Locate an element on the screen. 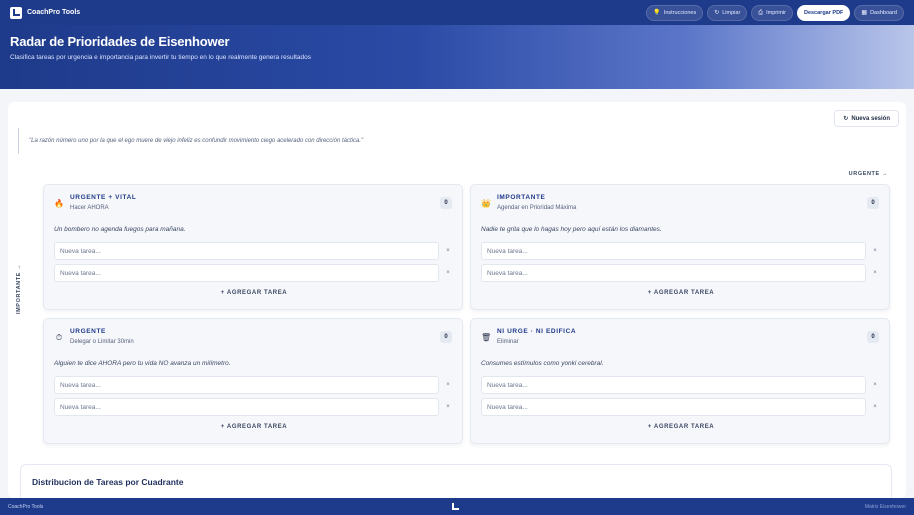  printer-icon: ⎙ is located at coordinates (761, 12).